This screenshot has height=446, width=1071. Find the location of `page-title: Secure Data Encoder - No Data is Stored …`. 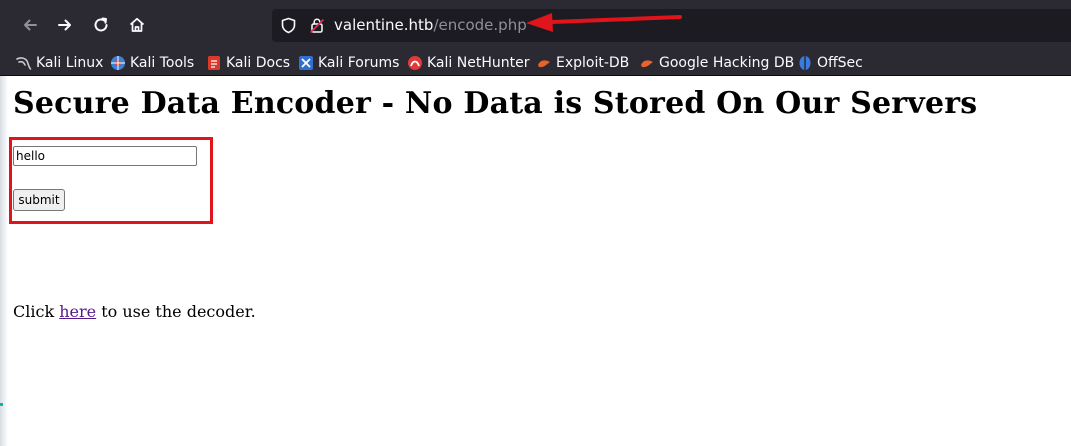

page-title: Secure Data Encoder - No Data is Stored … is located at coordinates (495, 103).